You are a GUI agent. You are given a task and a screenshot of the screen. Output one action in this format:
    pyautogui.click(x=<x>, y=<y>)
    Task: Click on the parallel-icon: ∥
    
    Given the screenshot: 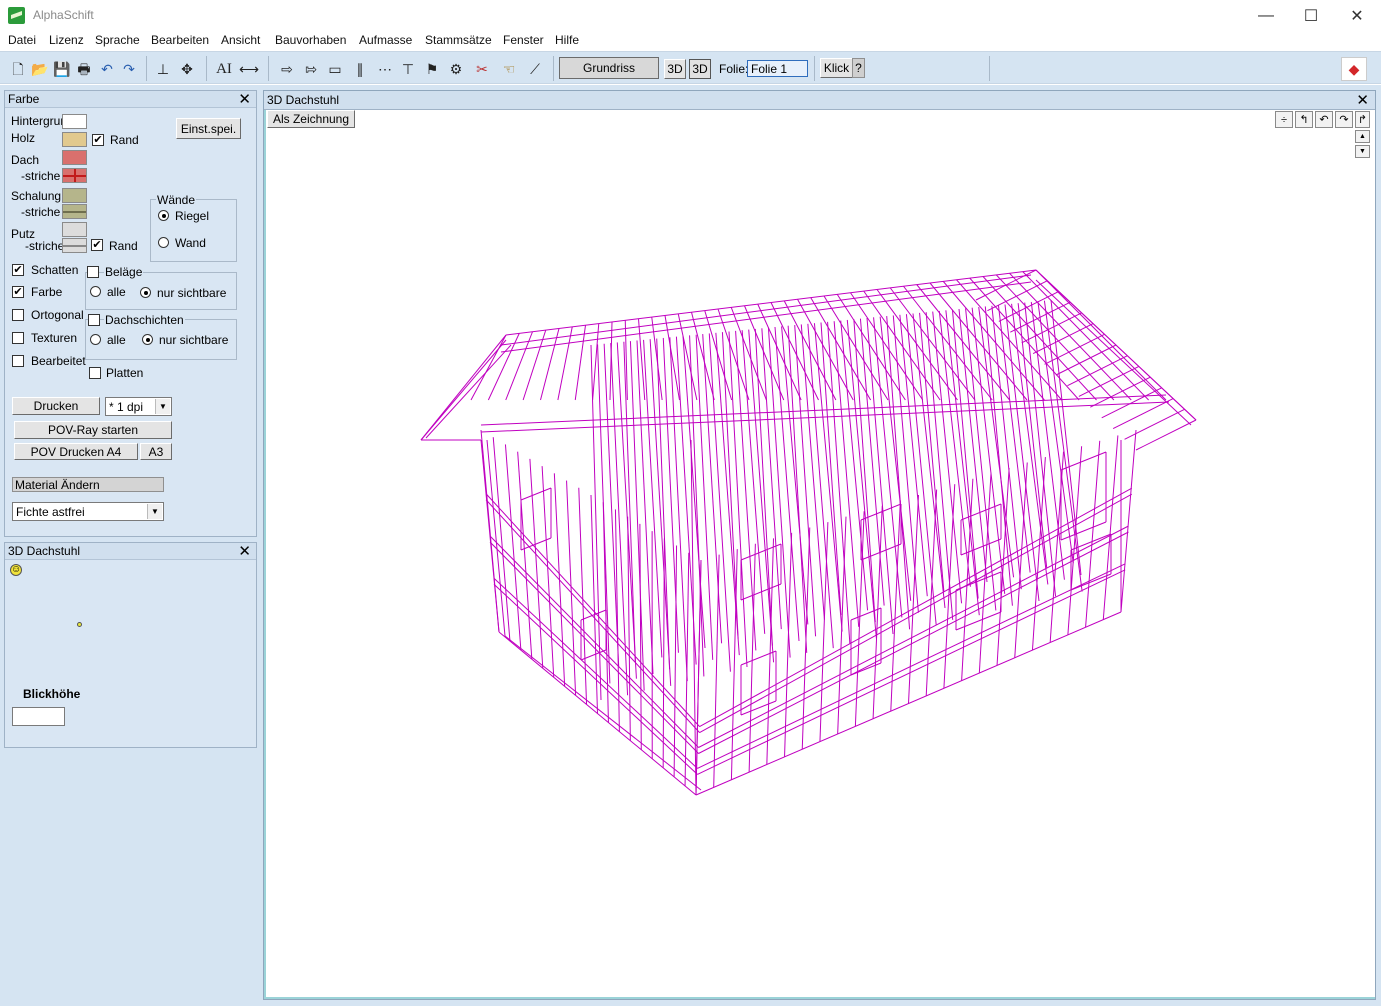 What is the action you would take?
    pyautogui.click(x=360, y=69)
    